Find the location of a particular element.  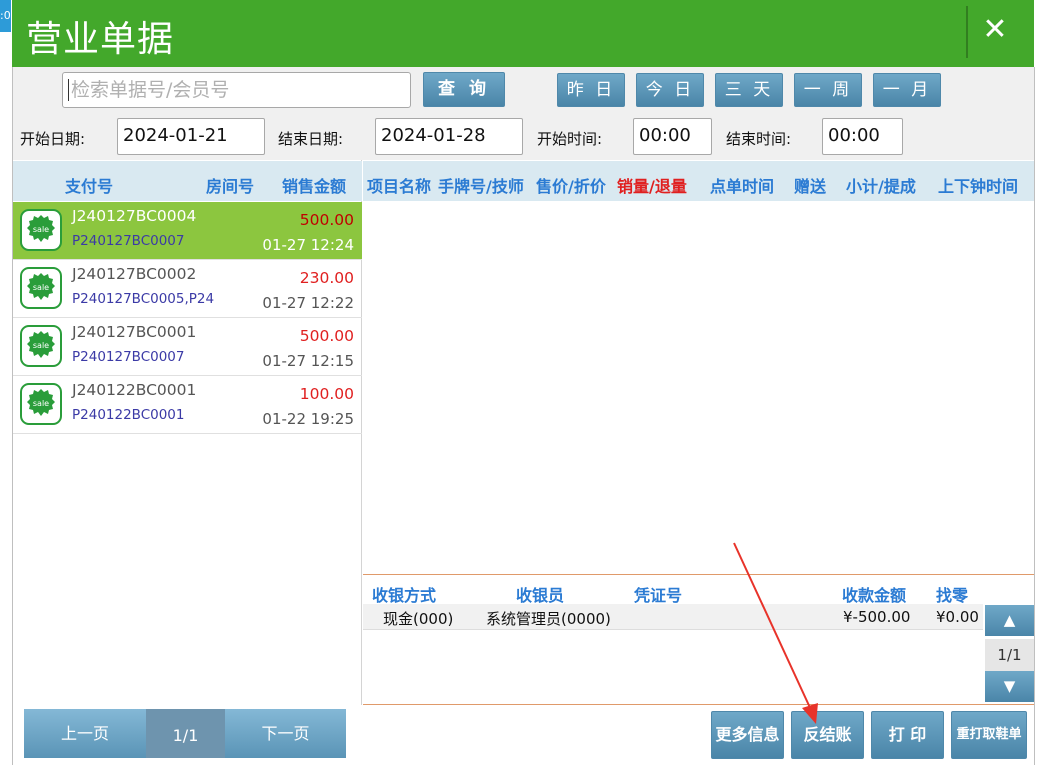

detail-col-item-name: 项目名称 is located at coordinates (399, 186).